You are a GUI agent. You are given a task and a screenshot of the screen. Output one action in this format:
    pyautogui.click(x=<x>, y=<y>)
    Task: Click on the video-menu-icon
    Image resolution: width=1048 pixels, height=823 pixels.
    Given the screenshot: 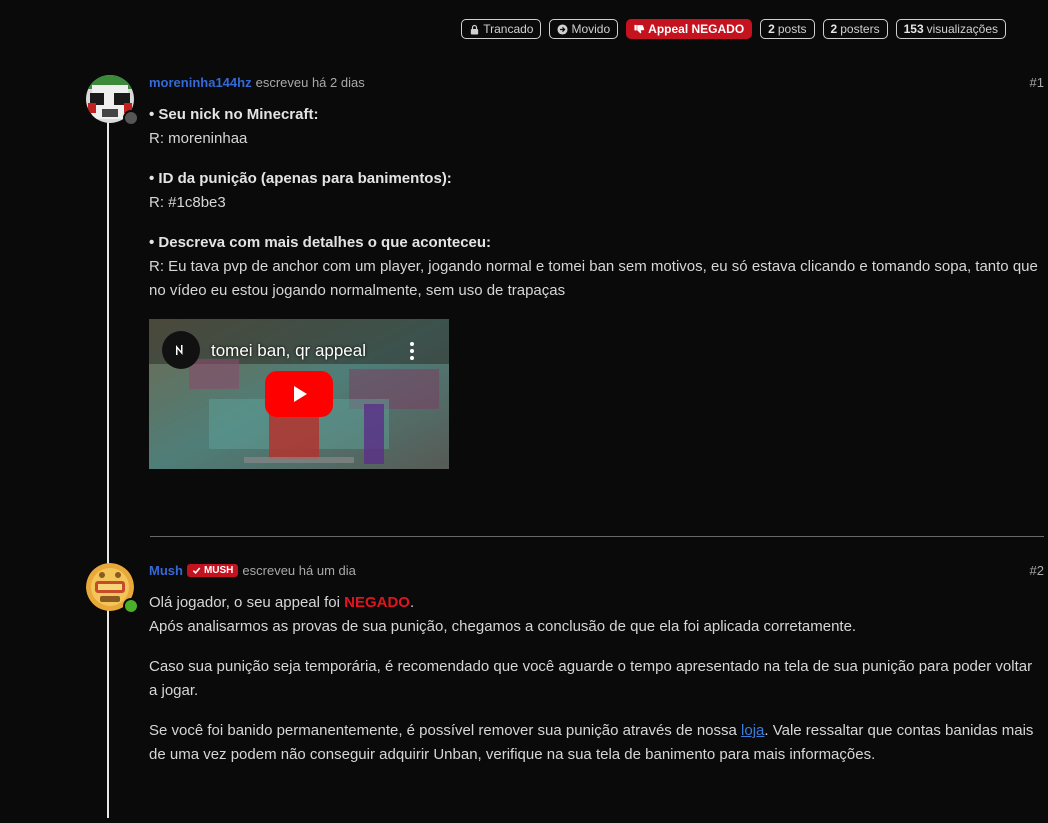 What is the action you would take?
    pyautogui.click(x=412, y=355)
    